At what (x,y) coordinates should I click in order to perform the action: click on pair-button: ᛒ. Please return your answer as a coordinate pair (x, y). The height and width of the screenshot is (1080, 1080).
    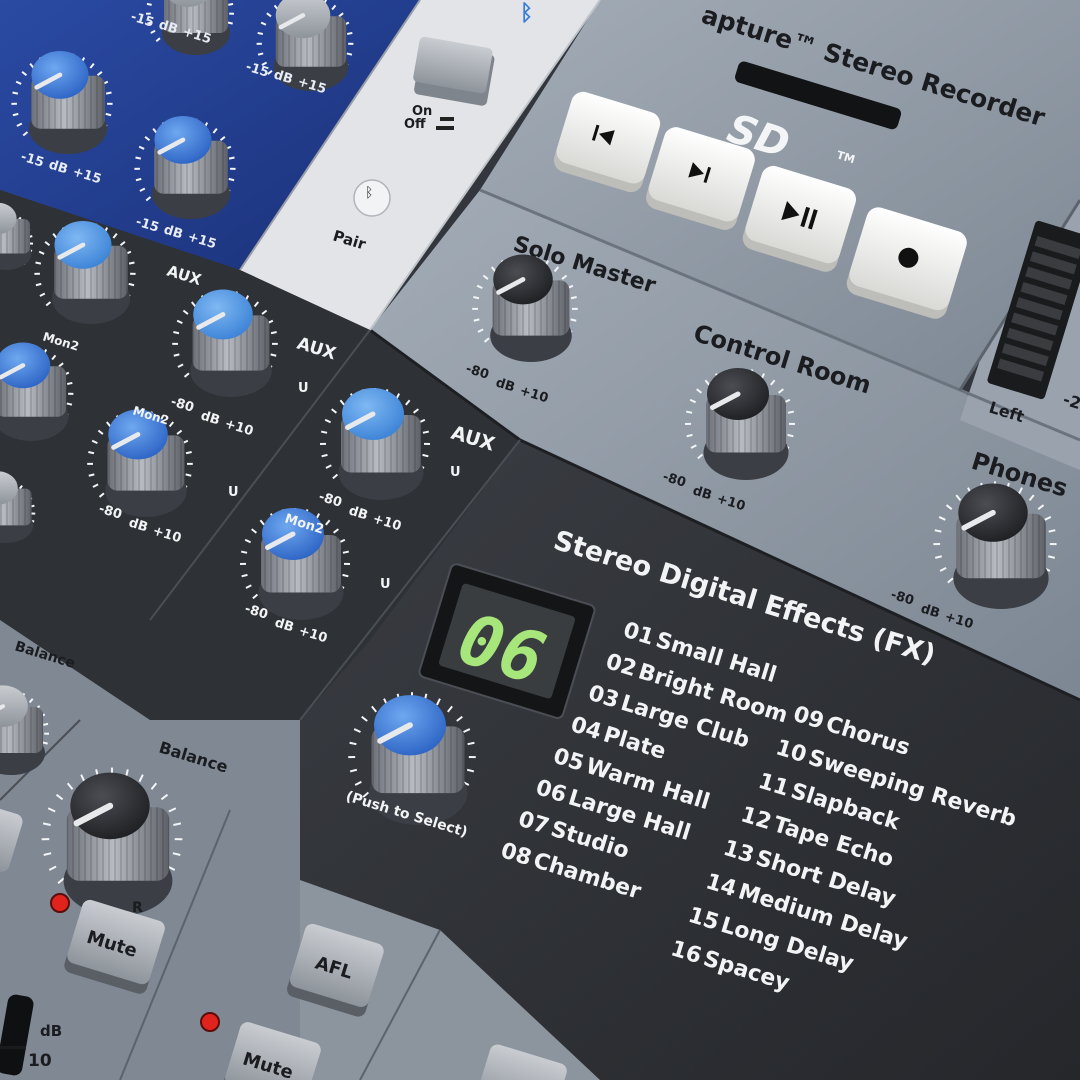
    Looking at the image, I should click on (372, 198).